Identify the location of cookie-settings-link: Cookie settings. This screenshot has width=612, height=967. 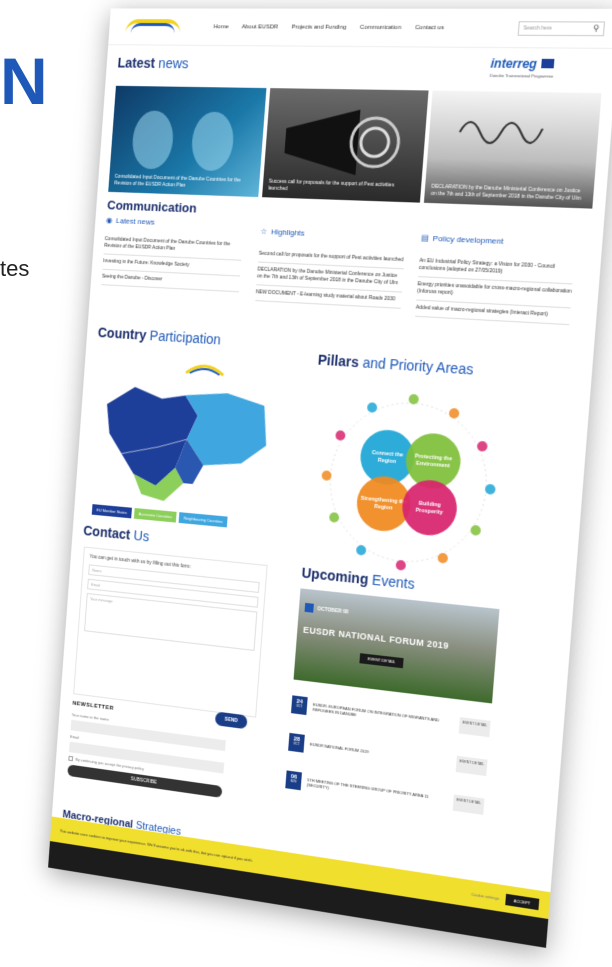
(485, 895).